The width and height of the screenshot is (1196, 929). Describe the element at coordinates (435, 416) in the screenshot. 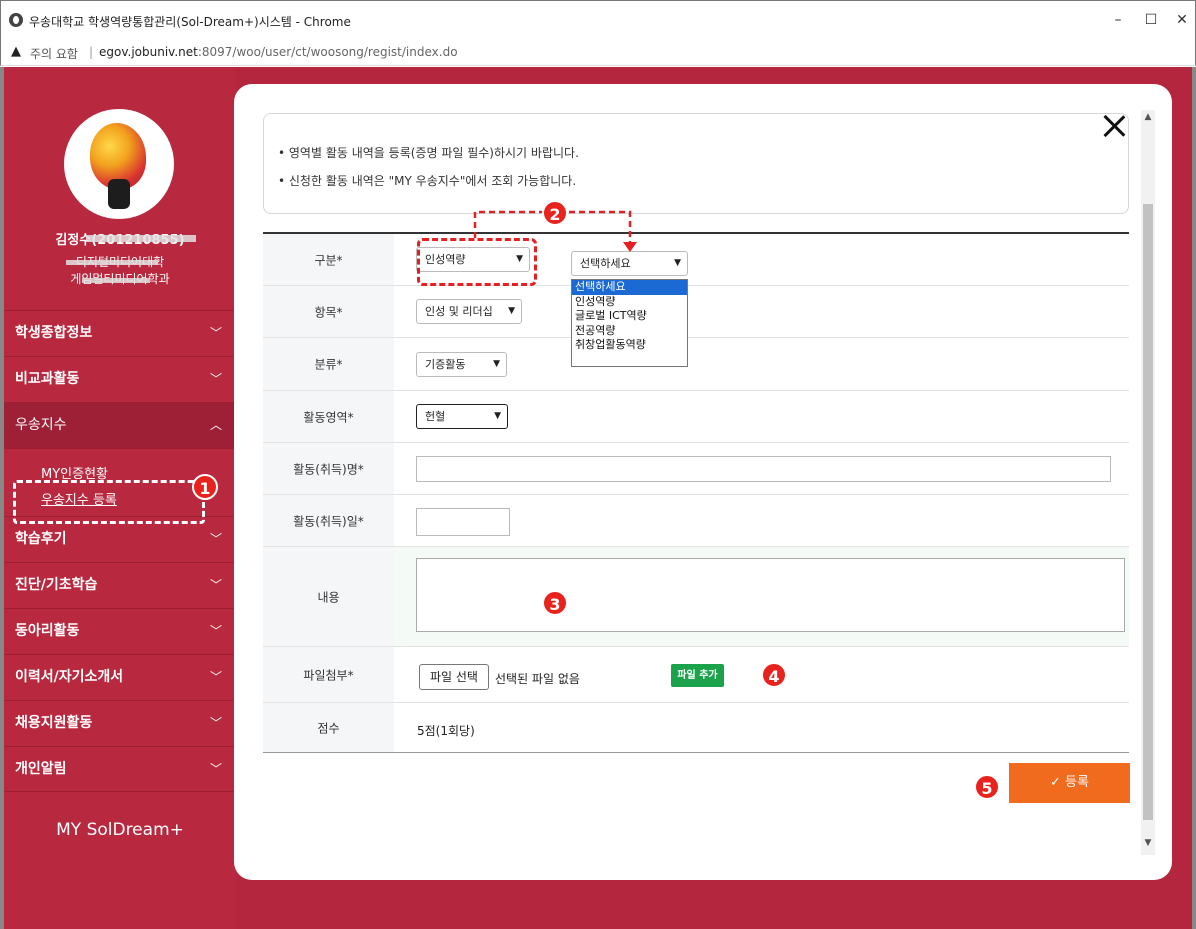

I see `area-value: 헌혈` at that location.